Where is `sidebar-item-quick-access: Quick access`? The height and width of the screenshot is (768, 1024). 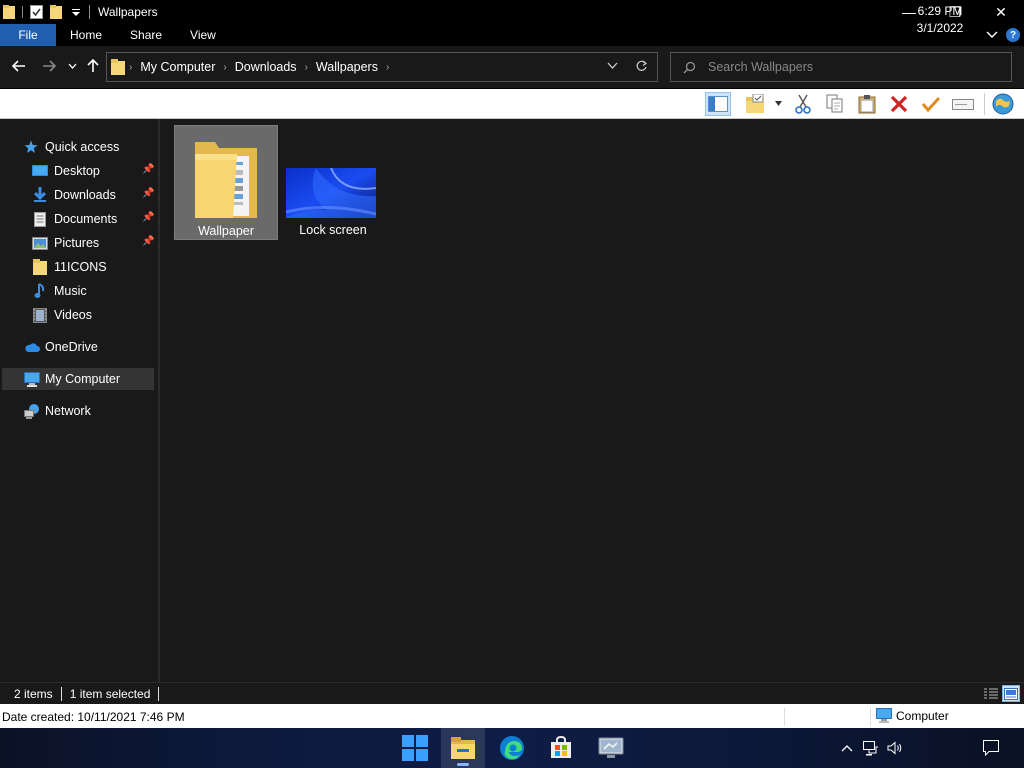
sidebar-item-quick-access: Quick access is located at coordinates (71, 147).